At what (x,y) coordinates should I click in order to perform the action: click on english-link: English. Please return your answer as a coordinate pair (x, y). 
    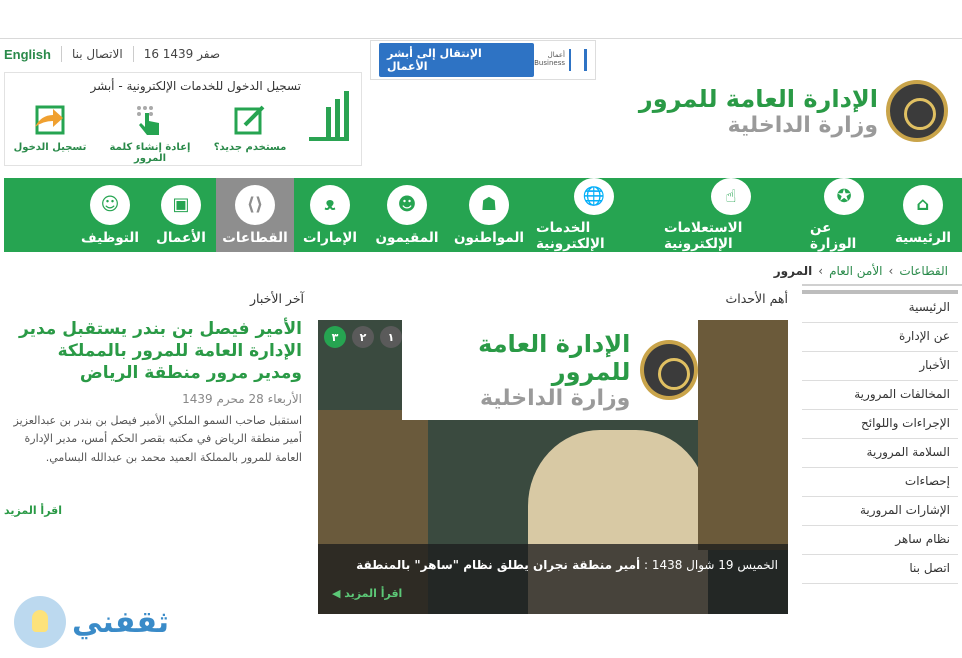
    Looking at the image, I should click on (27, 54).